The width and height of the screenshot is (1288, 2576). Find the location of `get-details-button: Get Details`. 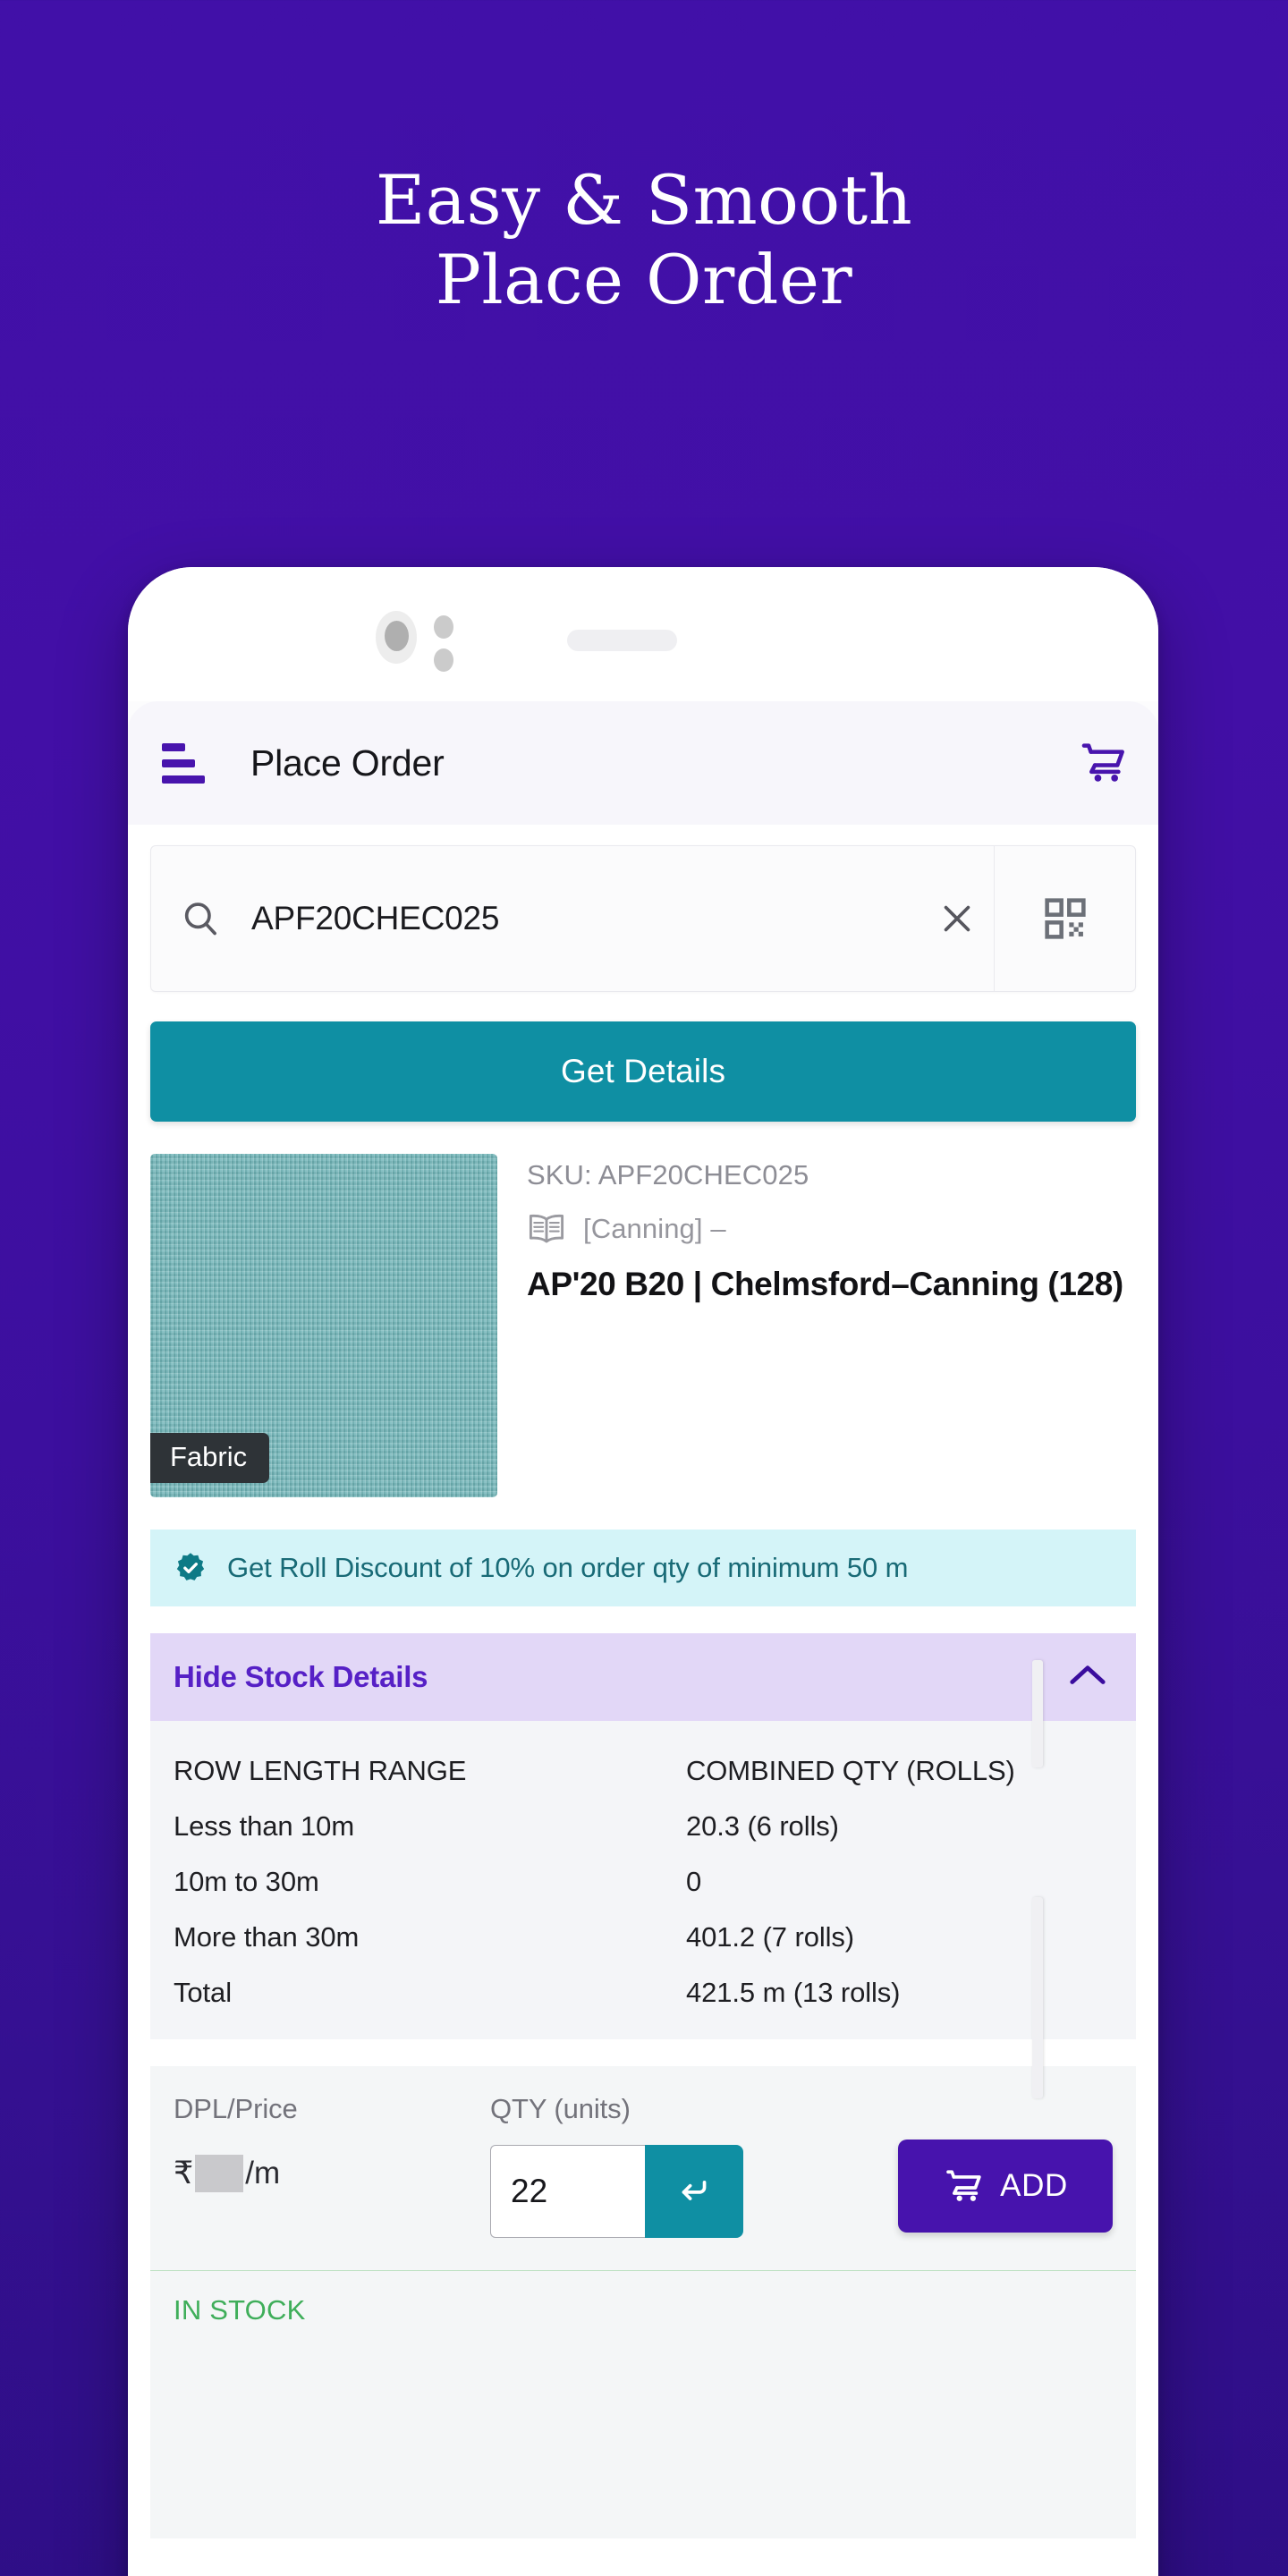

get-details-button: Get Details is located at coordinates (643, 1071).